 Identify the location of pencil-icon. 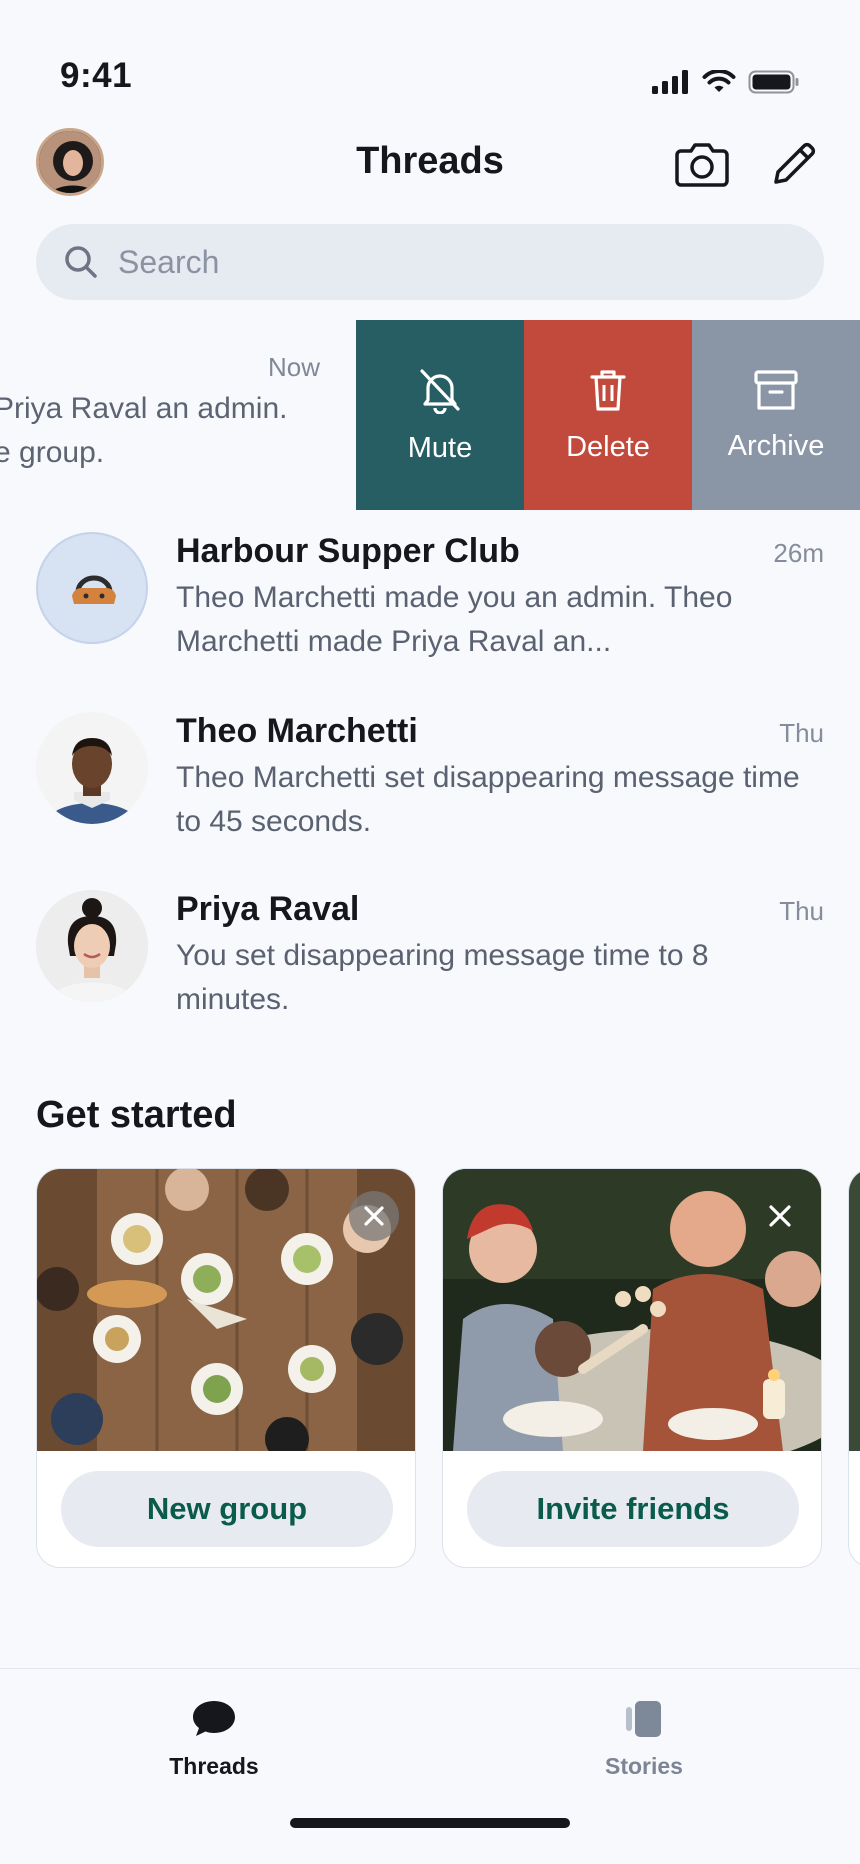
(795, 163).